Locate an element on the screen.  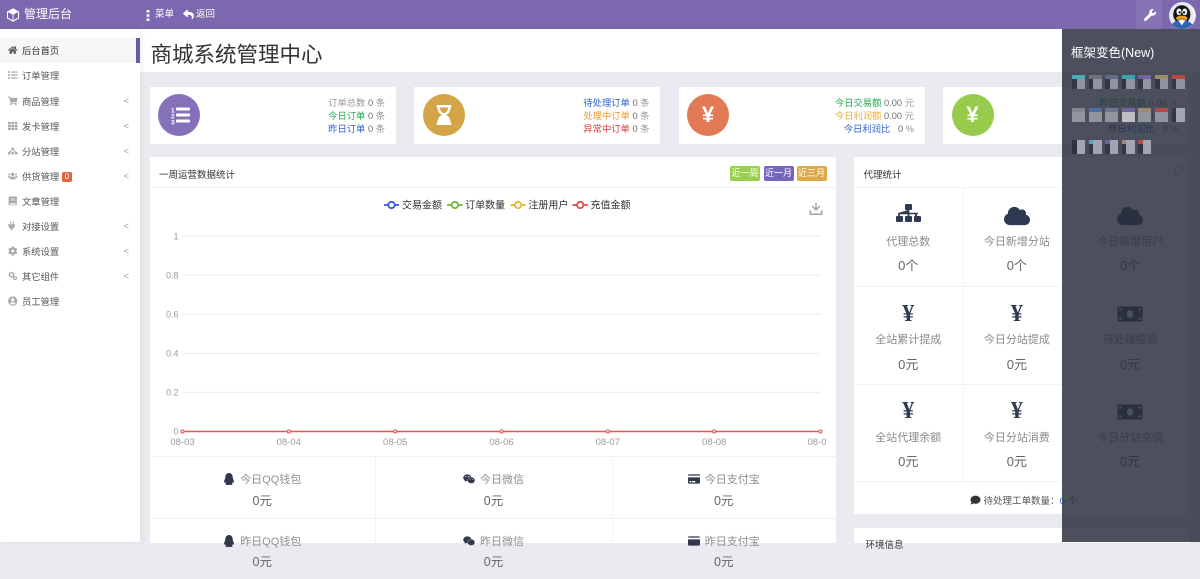
svg-text: 08-0 is located at coordinates (816, 442).